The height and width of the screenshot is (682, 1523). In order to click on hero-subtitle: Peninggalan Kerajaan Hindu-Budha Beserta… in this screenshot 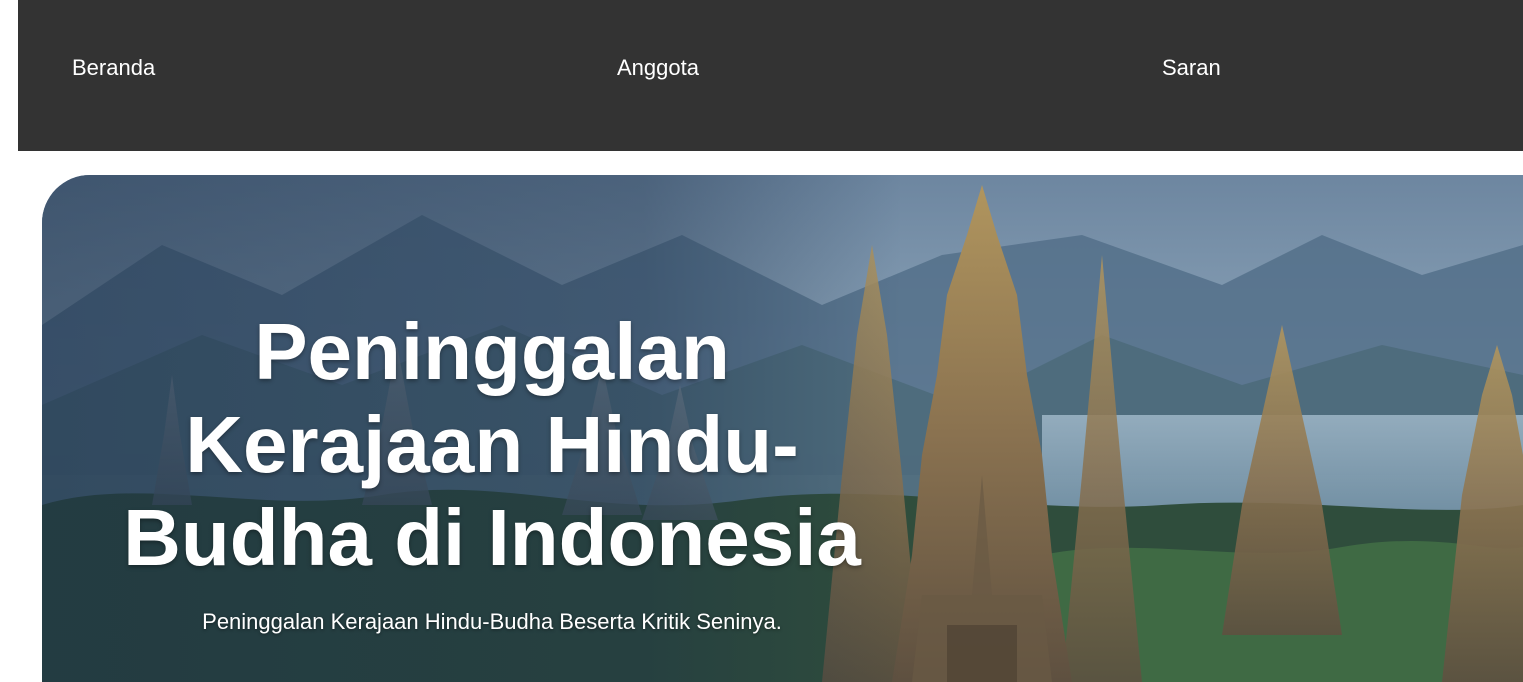, I will do `click(492, 621)`.